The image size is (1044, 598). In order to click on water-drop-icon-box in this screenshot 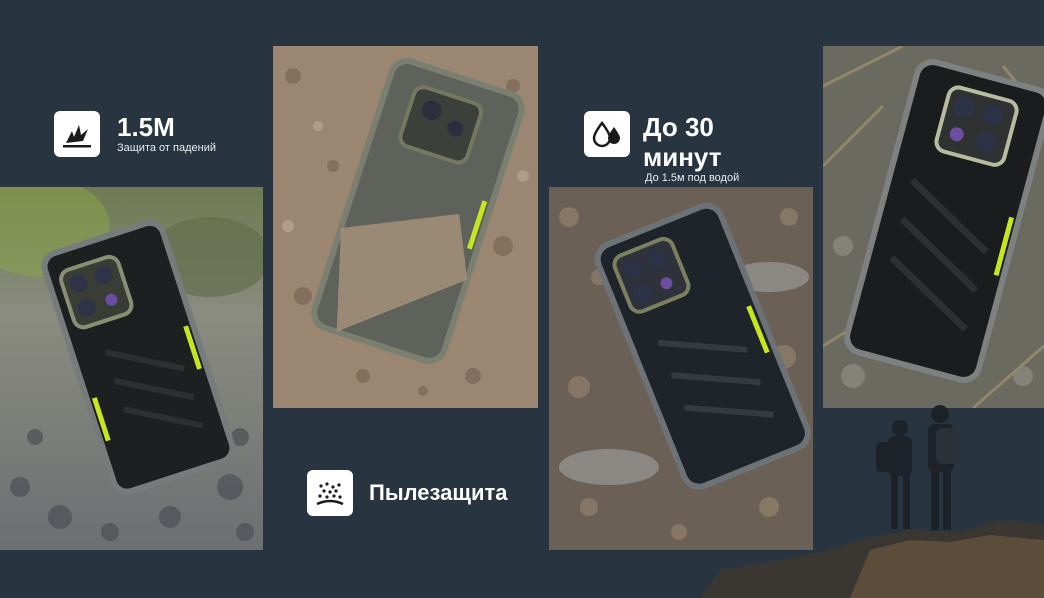, I will do `click(607, 134)`.